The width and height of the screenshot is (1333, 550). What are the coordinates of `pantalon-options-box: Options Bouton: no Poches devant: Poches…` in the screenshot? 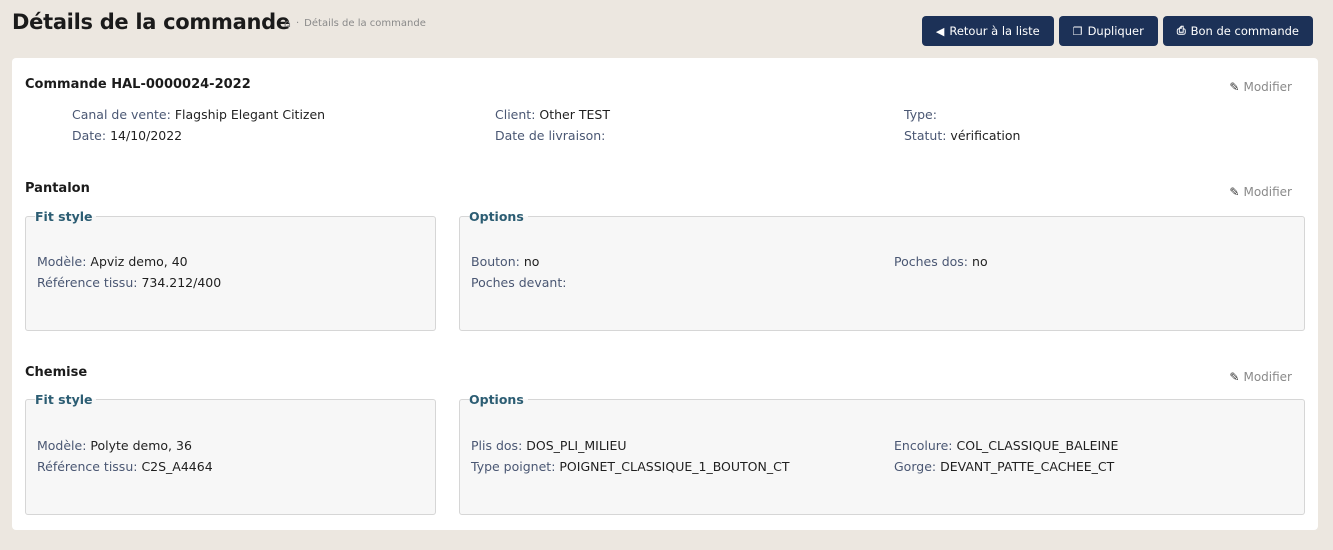 It's located at (882, 270).